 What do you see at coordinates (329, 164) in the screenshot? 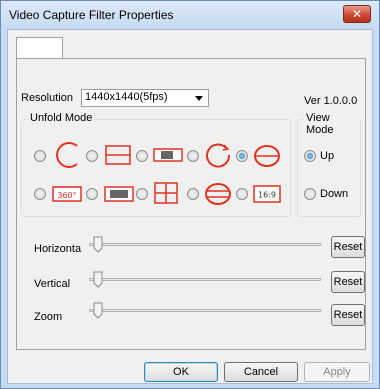
I see `view-mode-group: View Mode Up Down` at bounding box center [329, 164].